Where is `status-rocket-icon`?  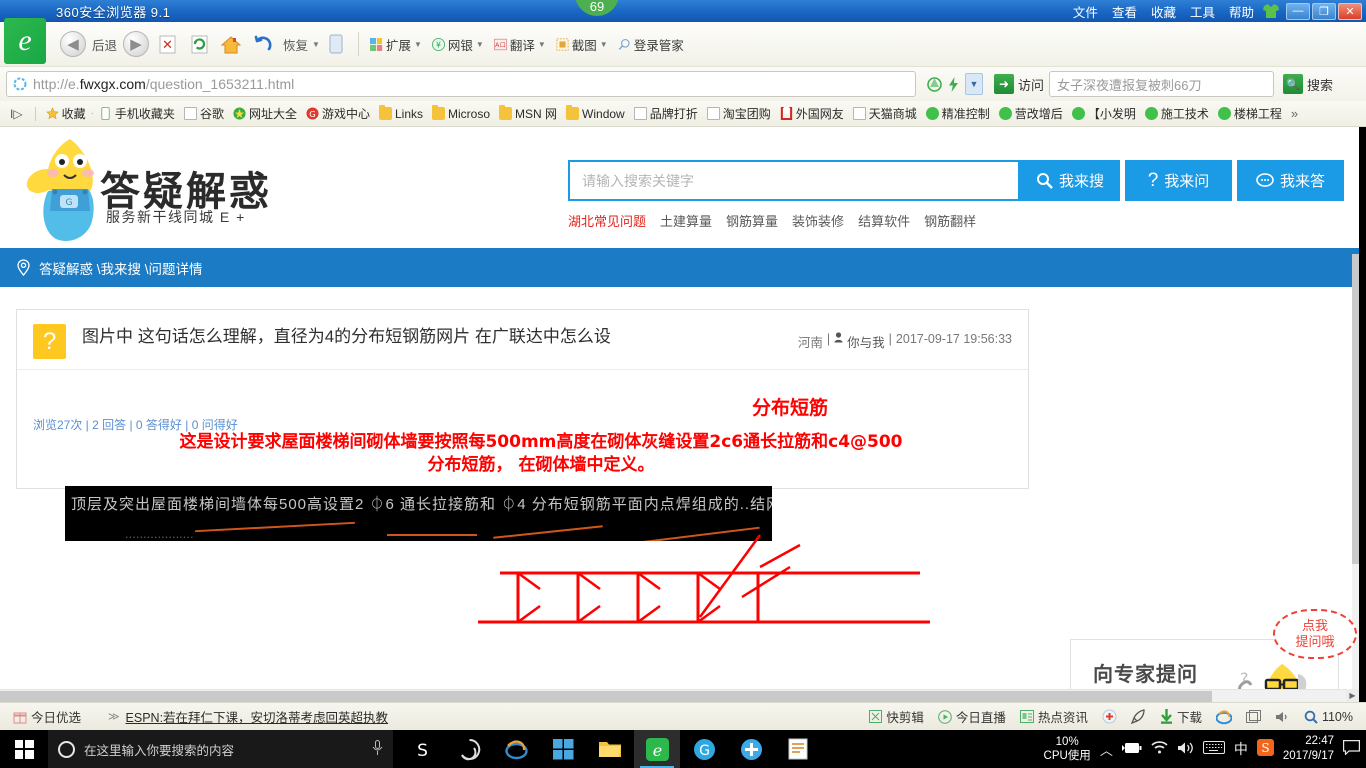
status-rocket-icon is located at coordinates (1138, 716).